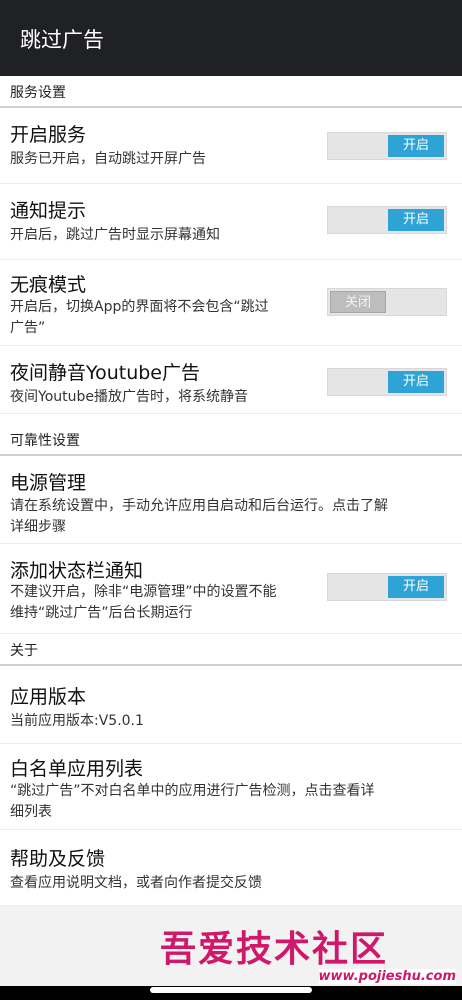  What do you see at coordinates (387, 976) in the screenshot?
I see `watermark-url: www.pojieshu.com` at bounding box center [387, 976].